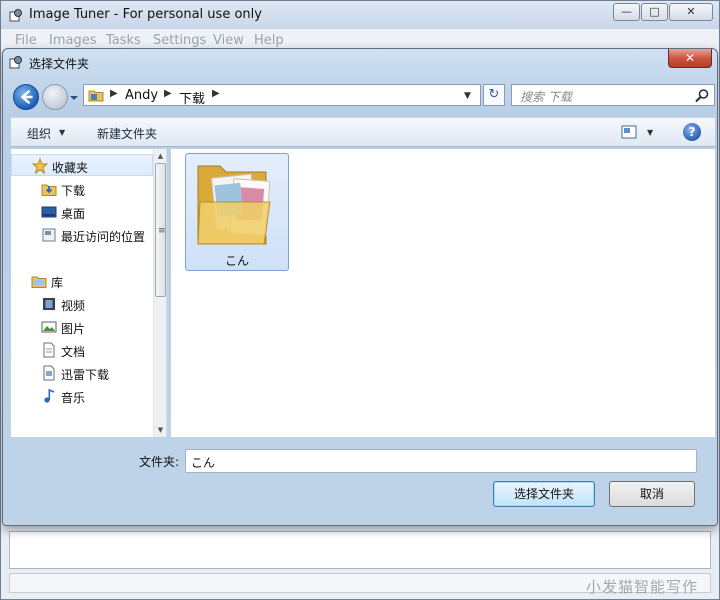  I want to click on nav-scrollbar: ▲ ≡ ▼, so click(159, 293).